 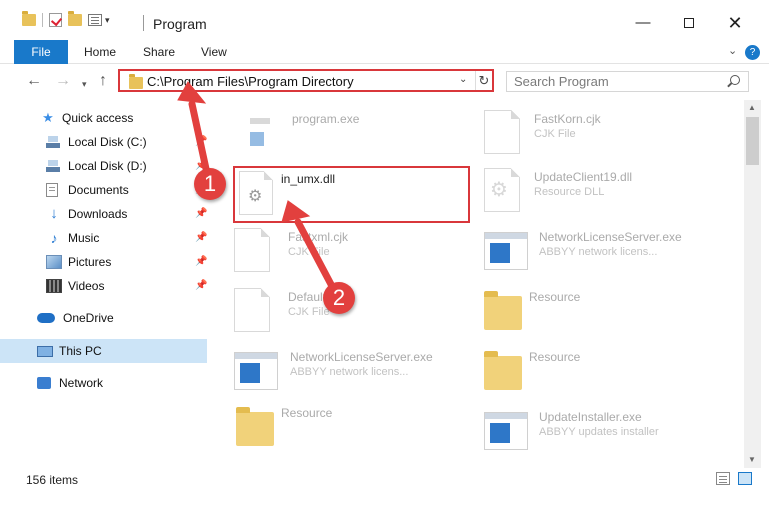 I want to click on file-name: UpdateClient19.dll, so click(x=583, y=177).